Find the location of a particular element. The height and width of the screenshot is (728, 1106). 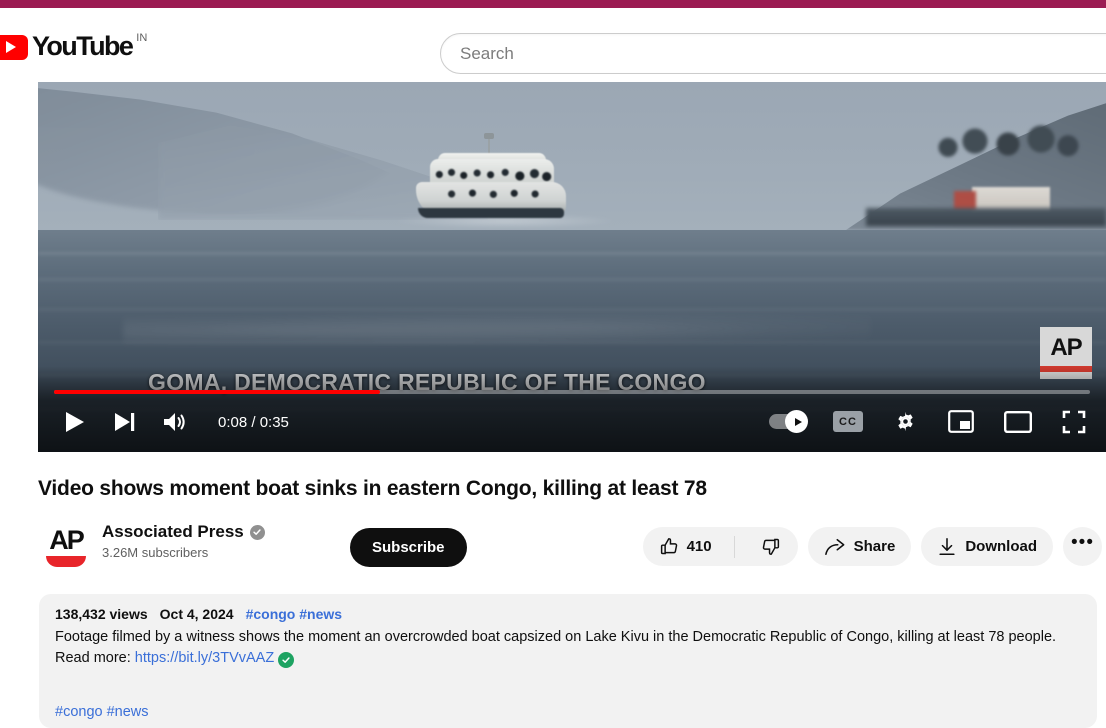

share-icon is located at coordinates (834, 546).